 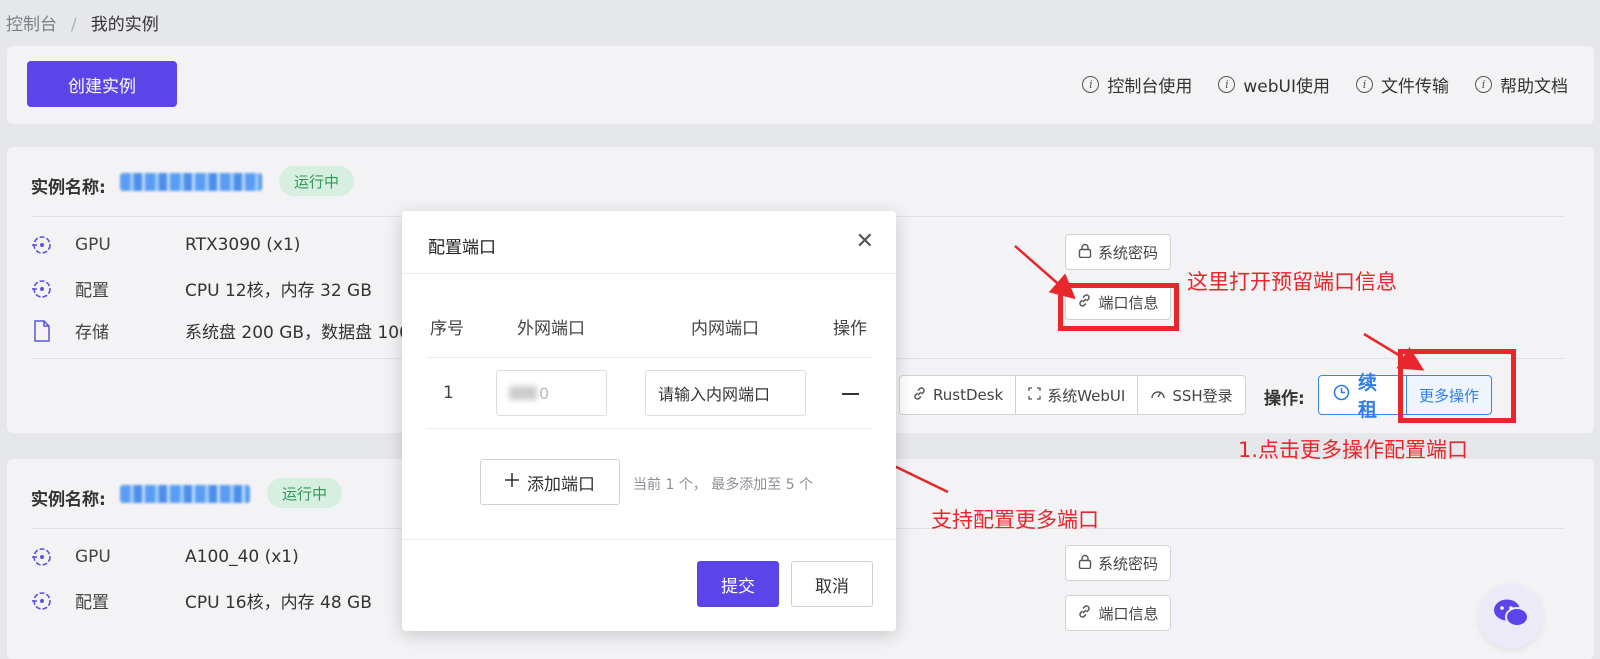 I want to click on col-header-action: 操作, so click(x=850, y=329).